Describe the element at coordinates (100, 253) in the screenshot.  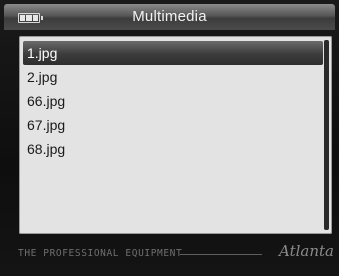
I see `footer-tagline: THE PROFESSIONAL EQUIPMENT` at that location.